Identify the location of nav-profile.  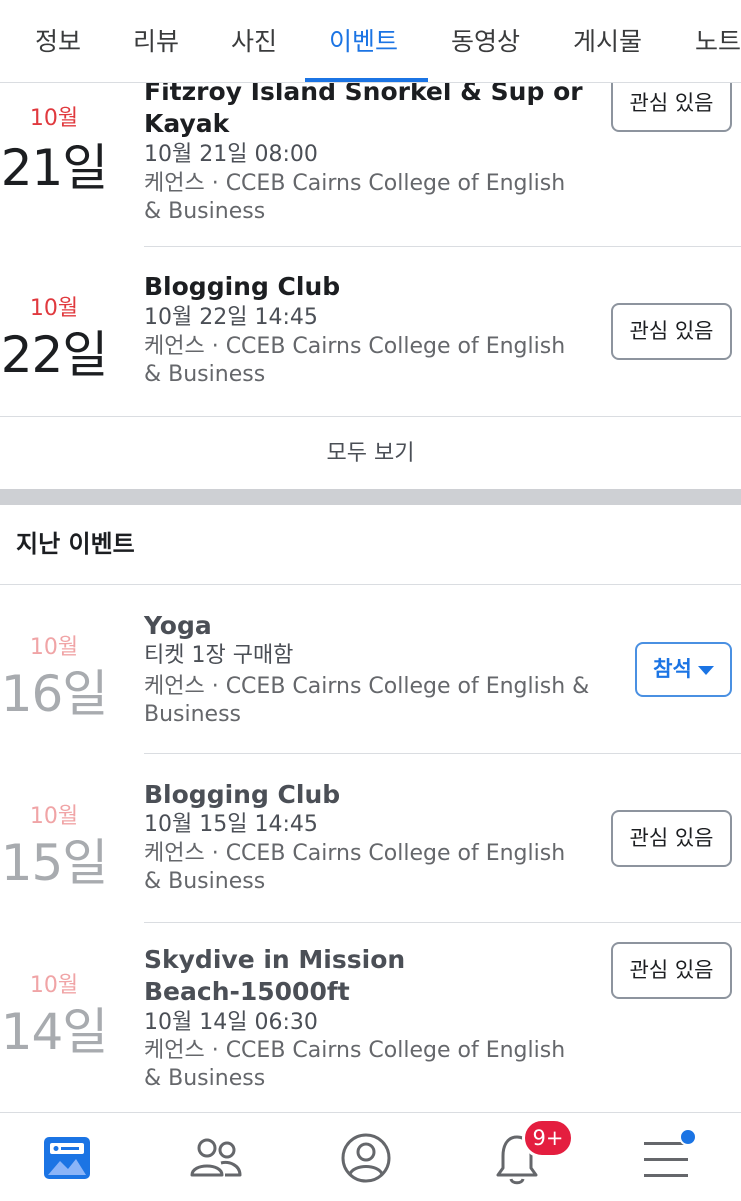
(366, 1157).